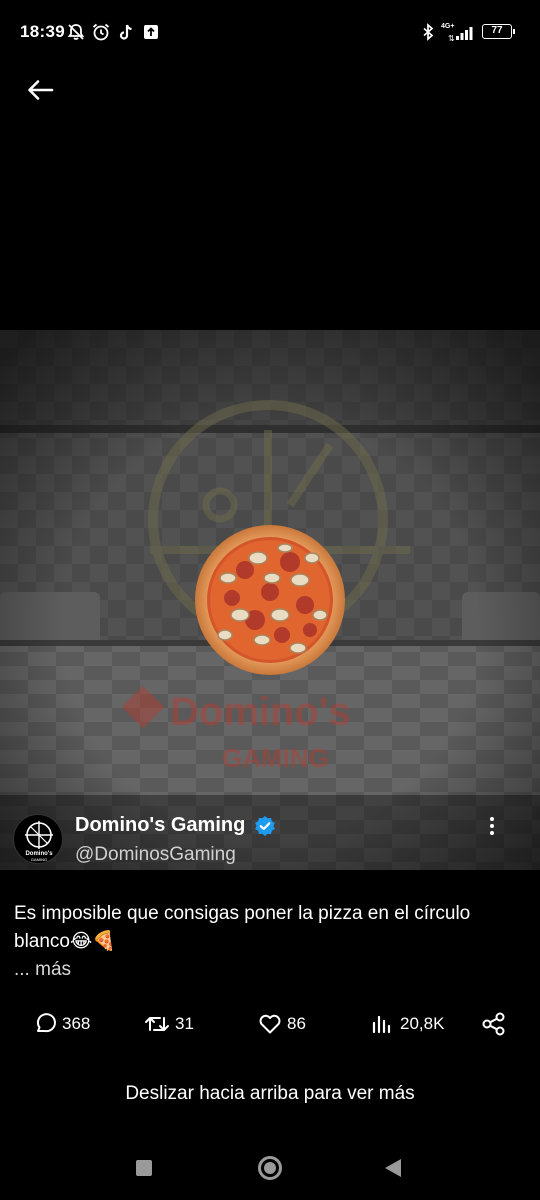 The image size is (540, 1200). Describe the element at coordinates (265, 826) in the screenshot. I see `verified-badge-icon` at that location.